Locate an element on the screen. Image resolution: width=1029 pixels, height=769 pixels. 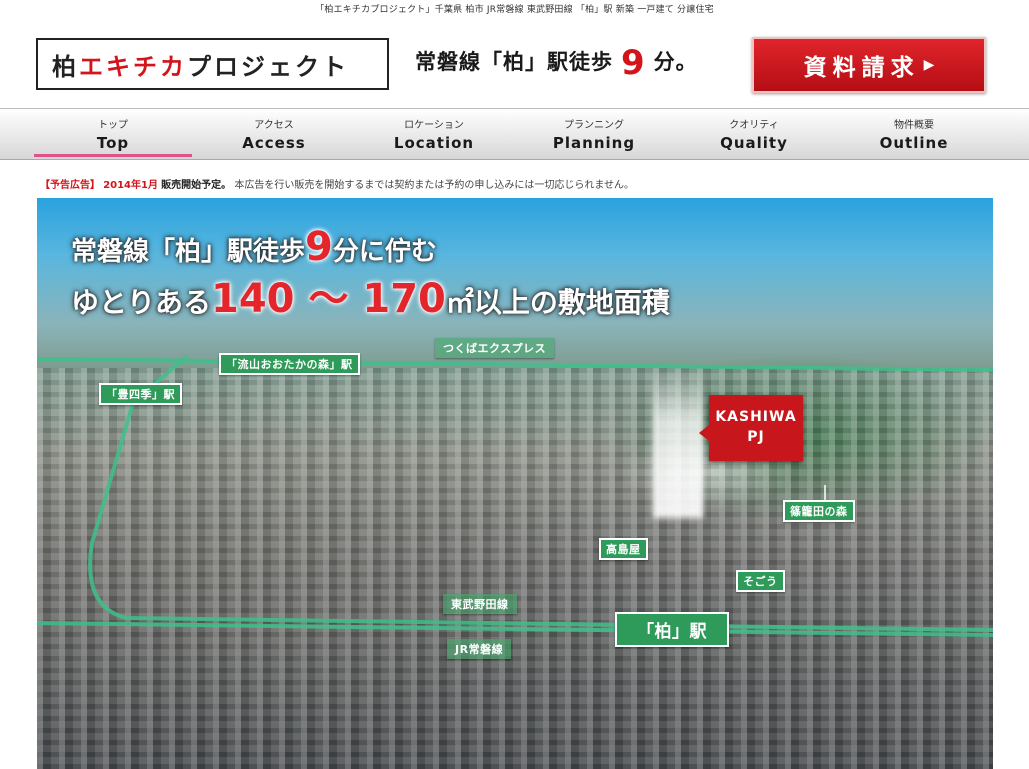
notice-text: 本広告を行い販売を開始するまでは契約または予約の申し込みには一切応じられません。 is located at coordinates (434, 185).